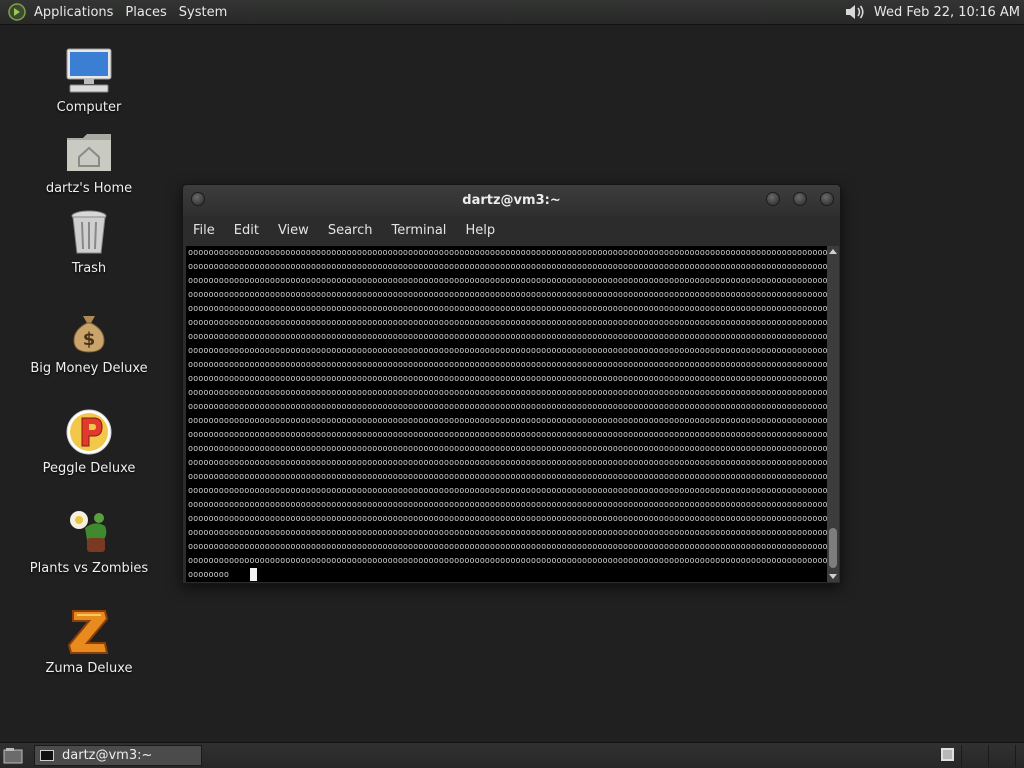 Image resolution: width=1024 pixels, height=768 pixels. What do you see at coordinates (89, 432) in the screenshot?
I see `peggle-icon` at bounding box center [89, 432].